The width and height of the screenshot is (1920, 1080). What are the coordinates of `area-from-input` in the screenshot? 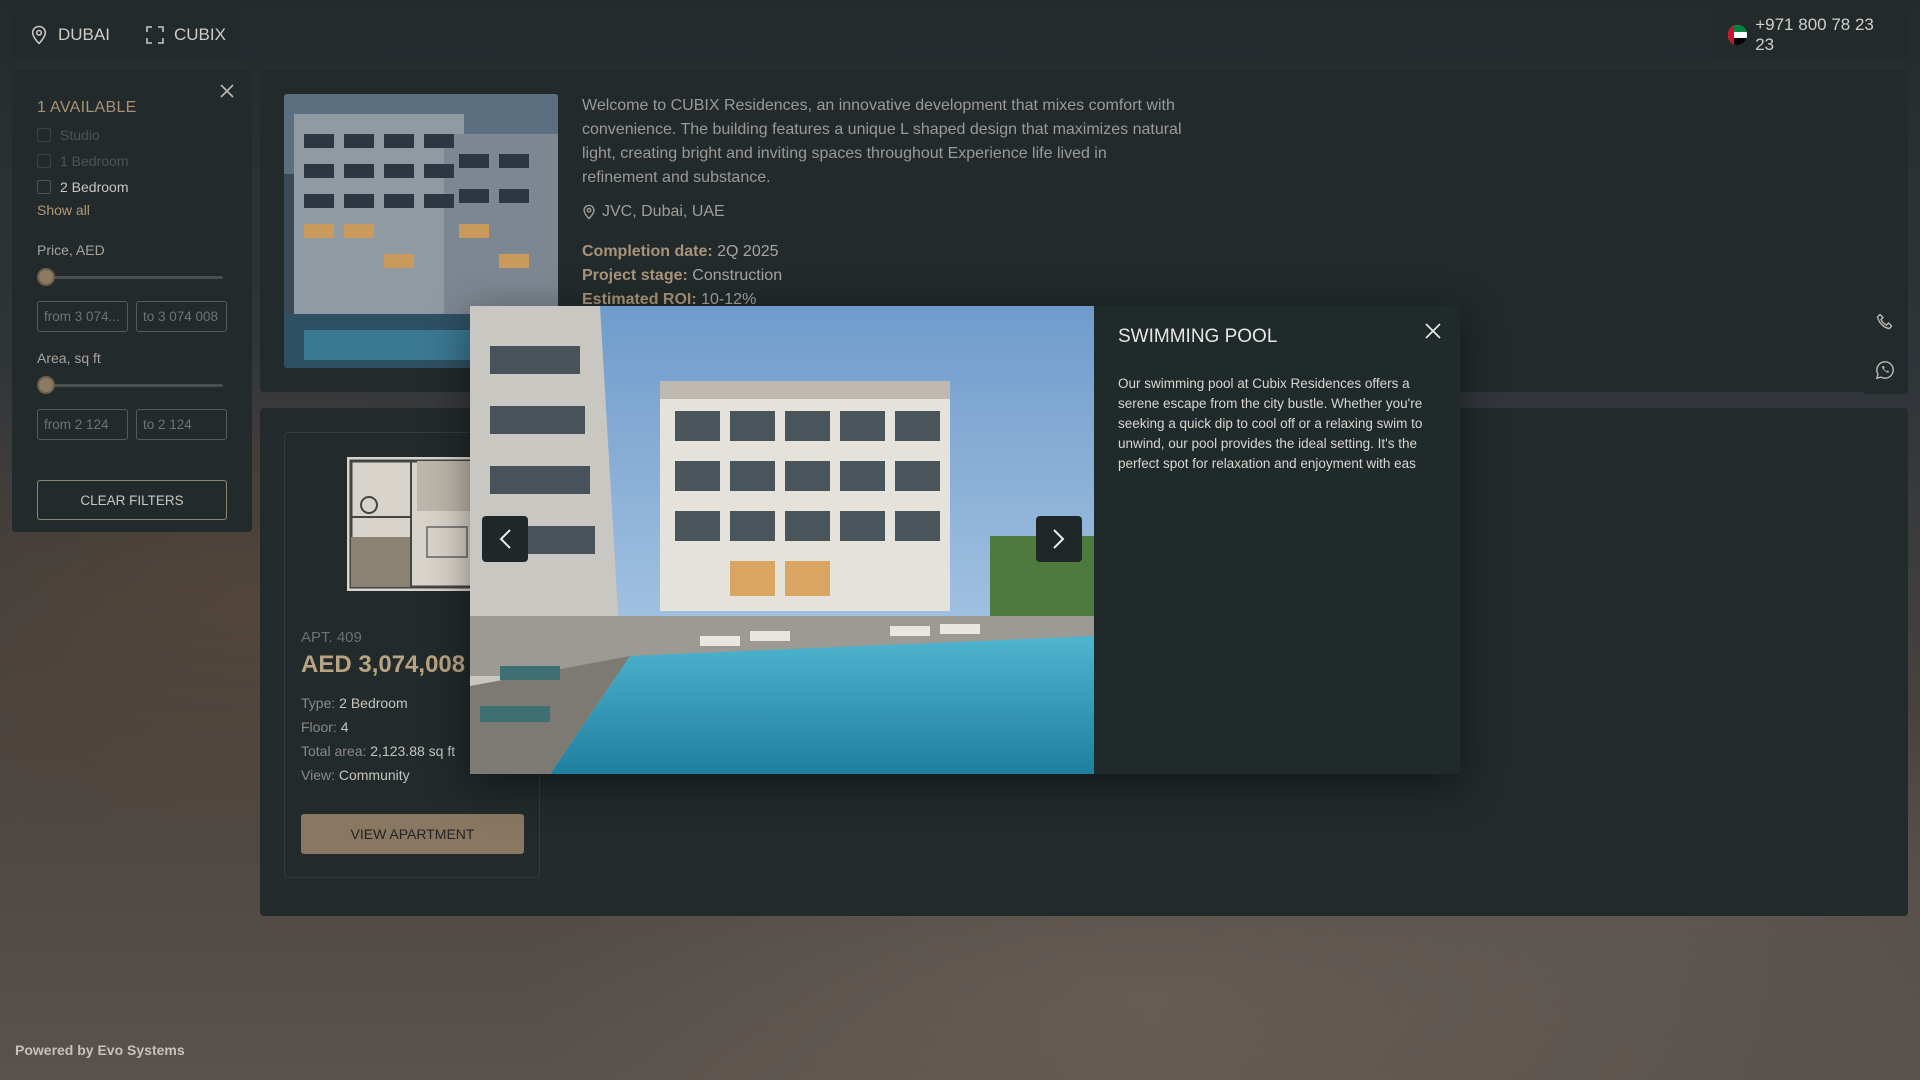 It's located at (82, 424).